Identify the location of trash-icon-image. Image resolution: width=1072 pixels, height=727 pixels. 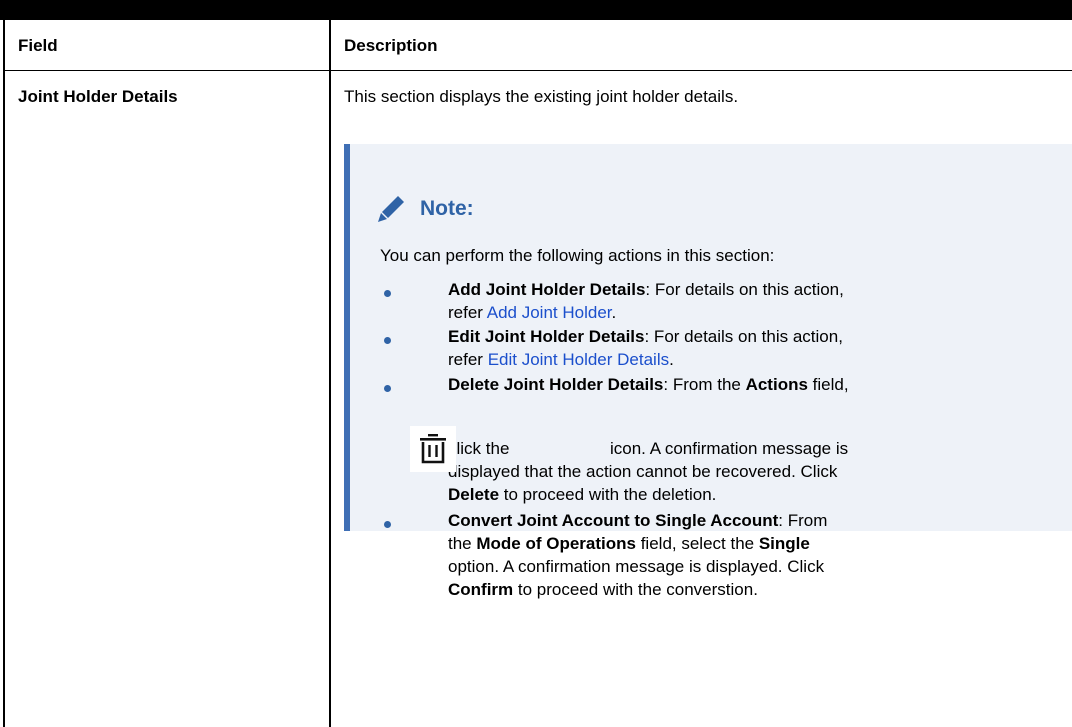
(433, 449).